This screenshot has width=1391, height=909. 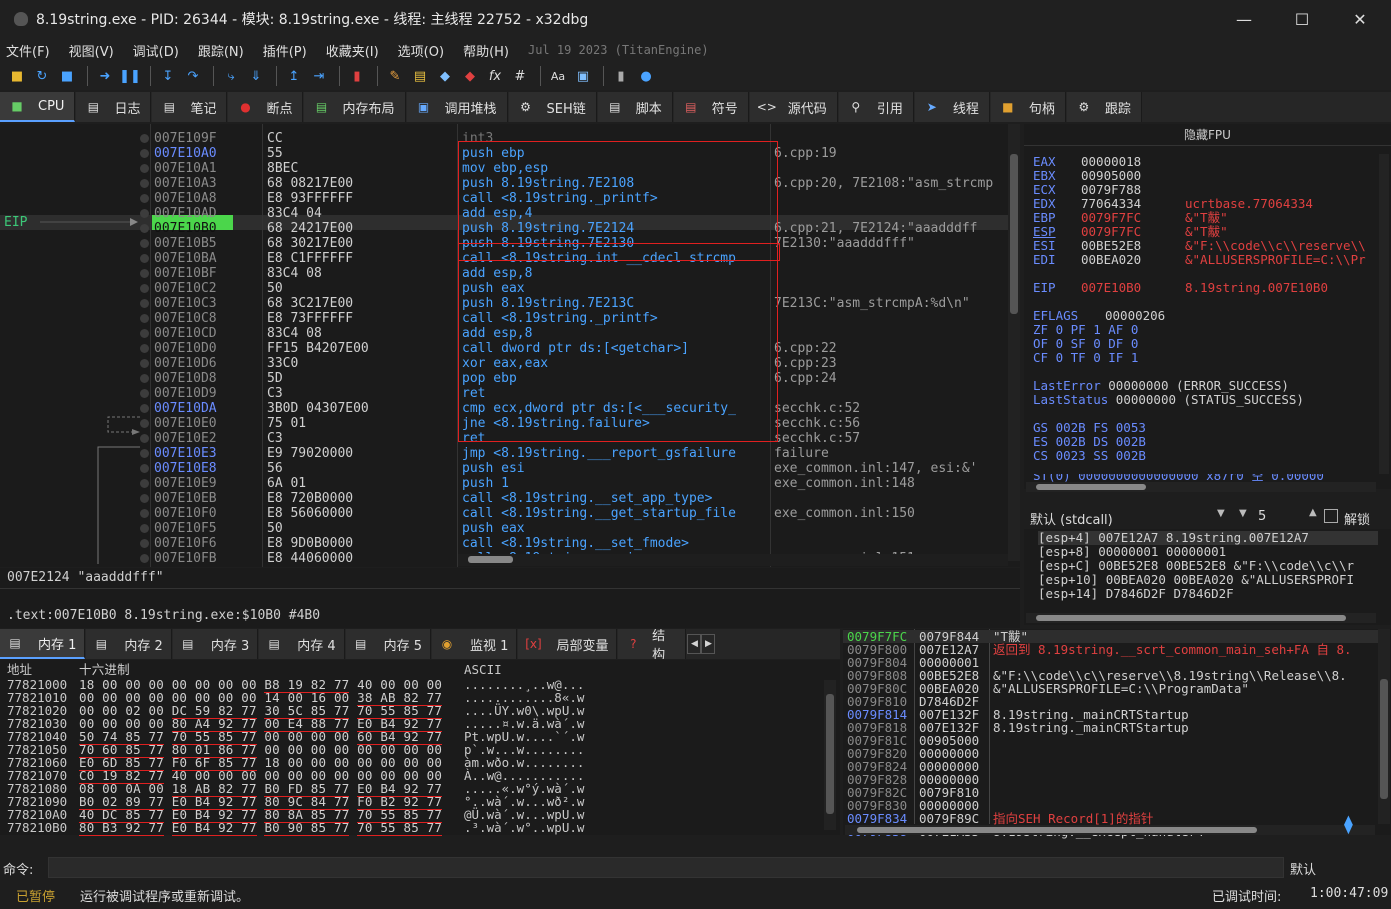 What do you see at coordinates (67, 76) in the screenshot?
I see `stop-icon: ■` at bounding box center [67, 76].